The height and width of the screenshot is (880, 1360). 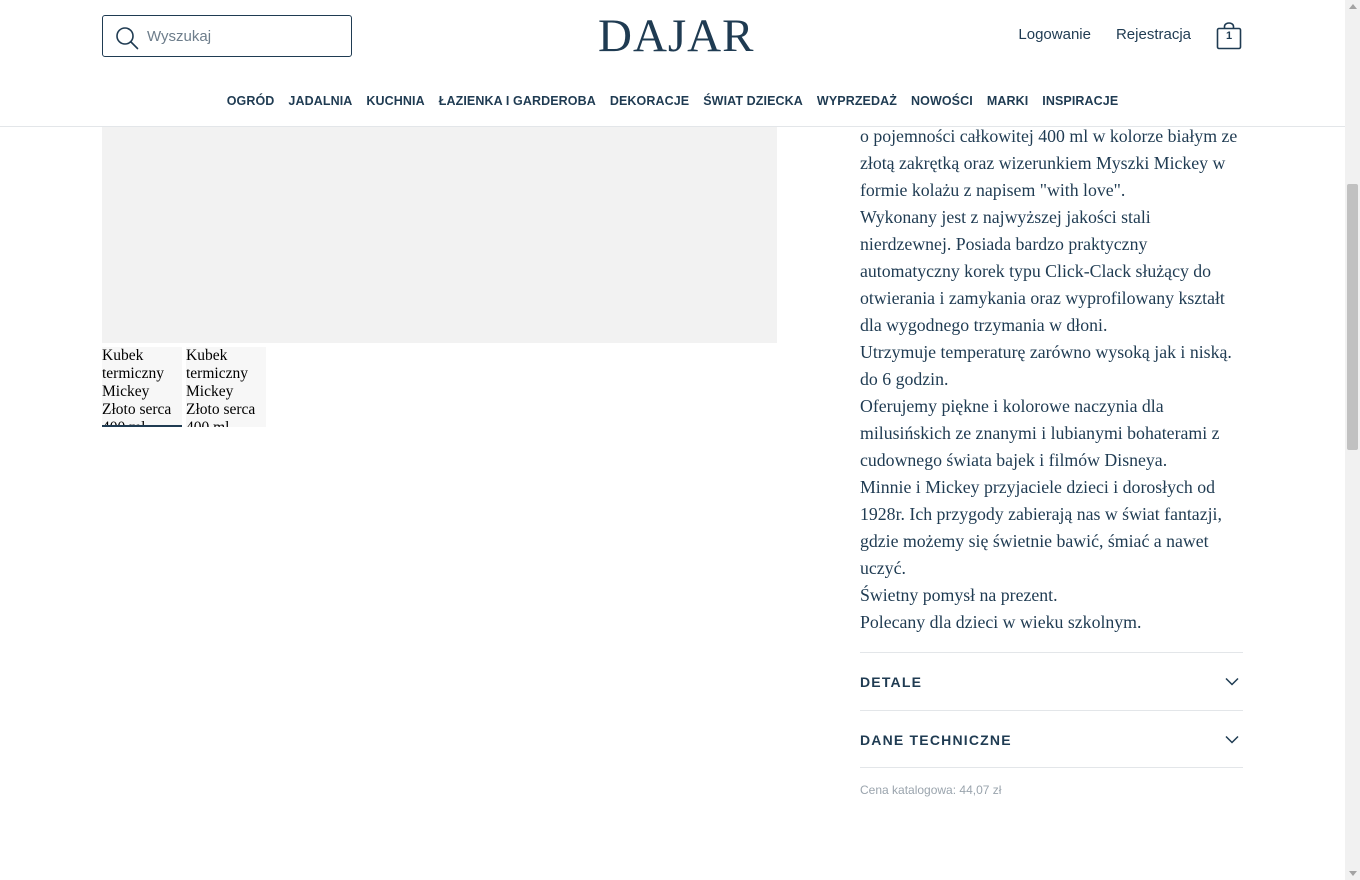 I want to click on accordion-details: DETALE, so click(x=1051, y=681).